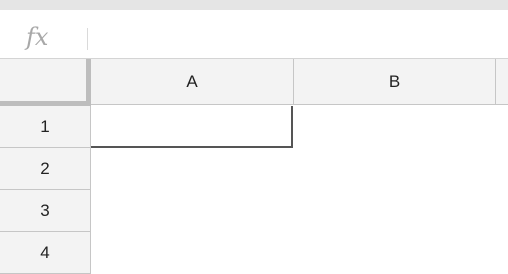 This screenshot has height=274, width=508. Describe the element at coordinates (299, 211) in the screenshot. I see `row-3-cells` at that location.